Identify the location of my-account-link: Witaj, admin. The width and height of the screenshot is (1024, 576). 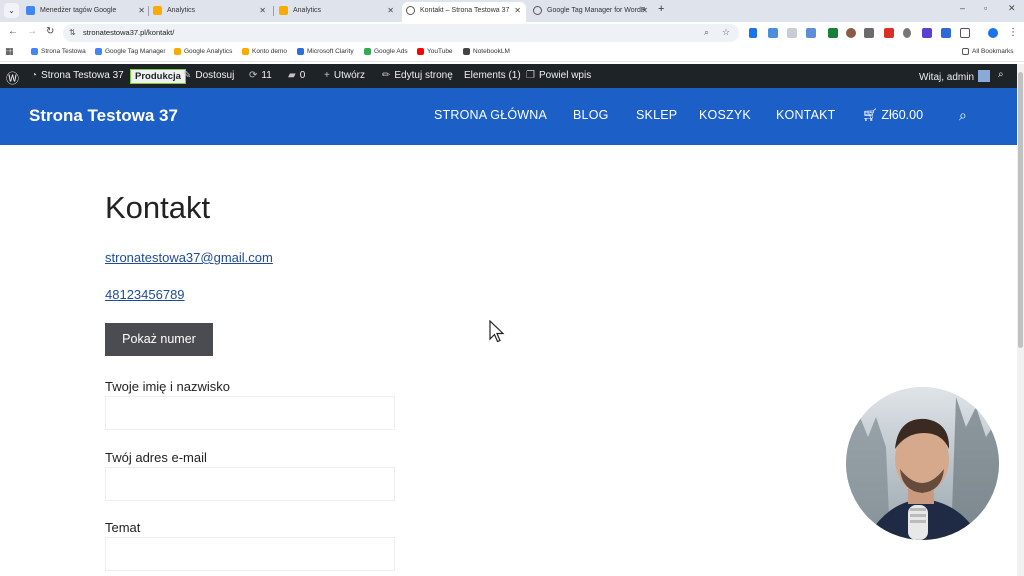
(955, 76).